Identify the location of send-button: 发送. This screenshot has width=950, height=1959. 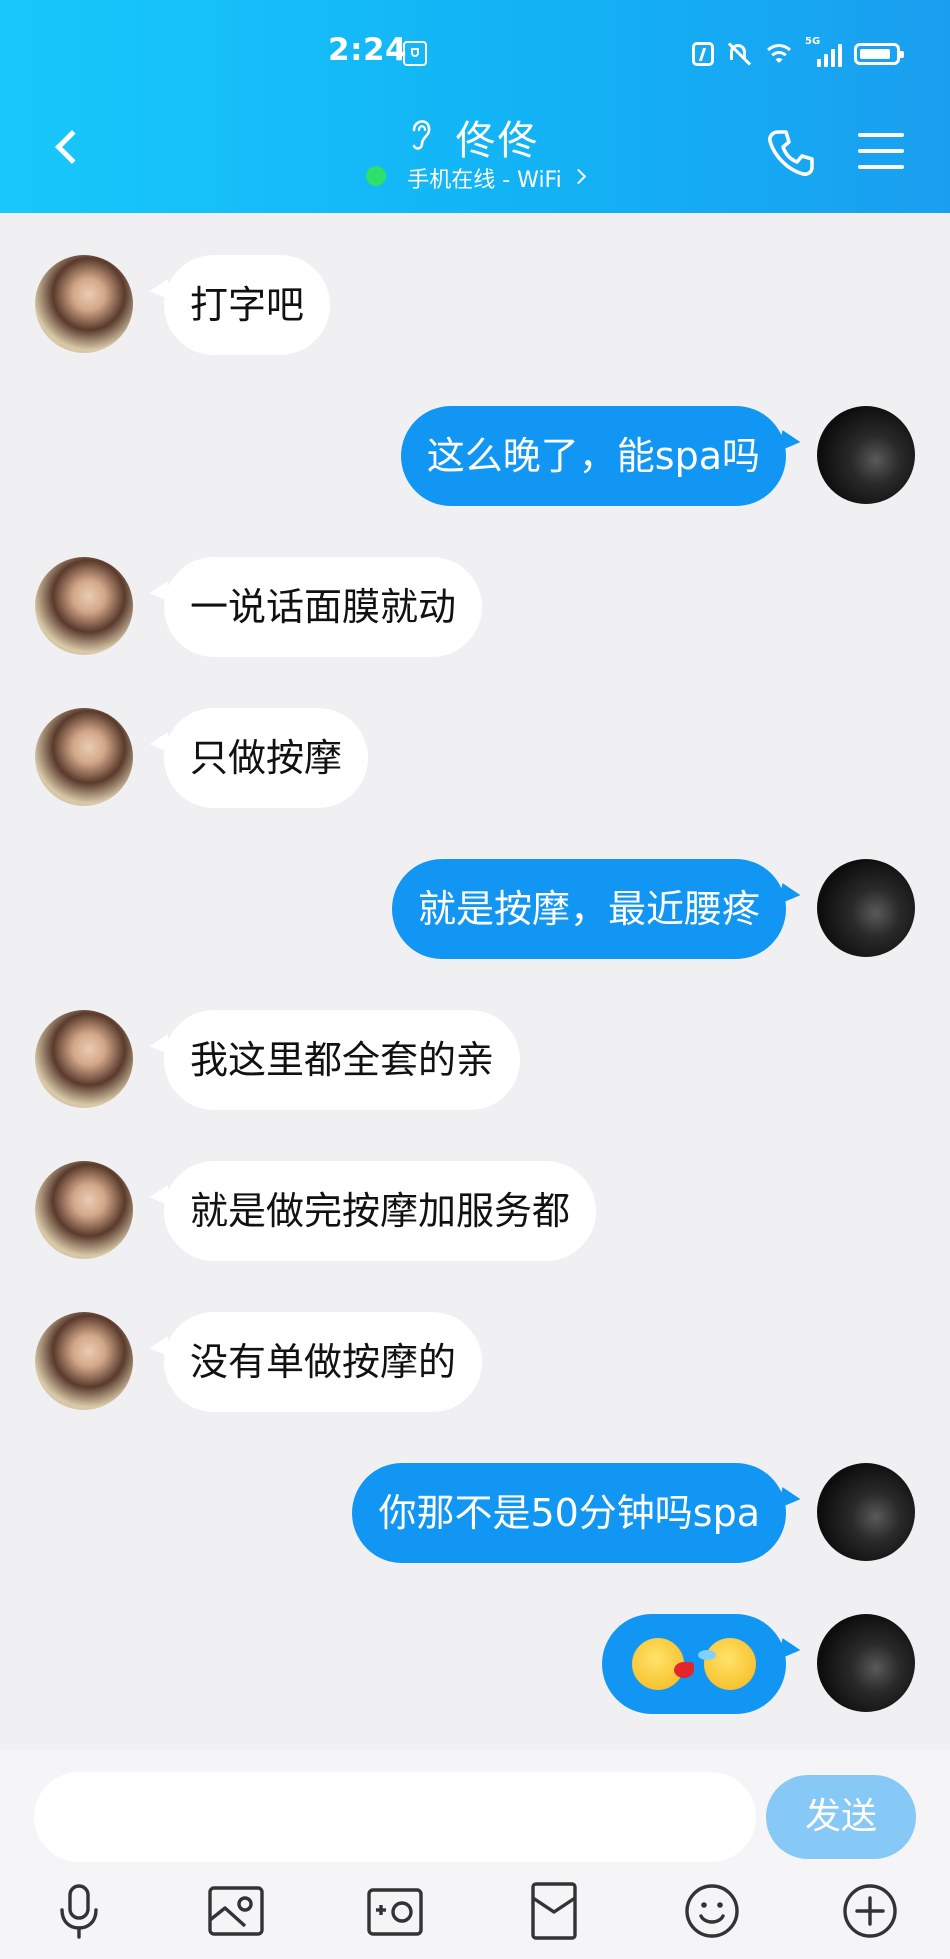
(841, 1817).